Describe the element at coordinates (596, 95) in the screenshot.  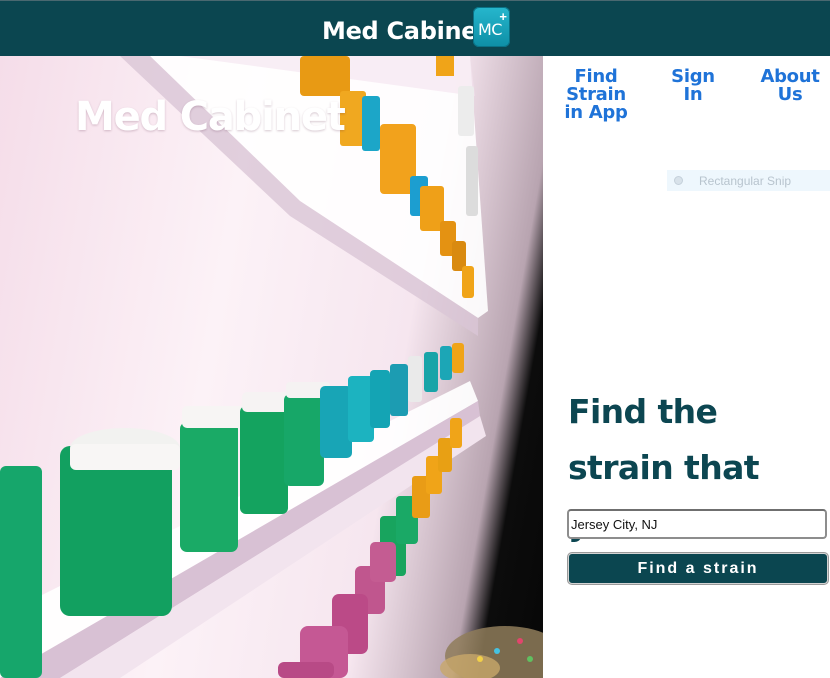
I see `nav-find-strain-in-app: Find Strain in App` at that location.